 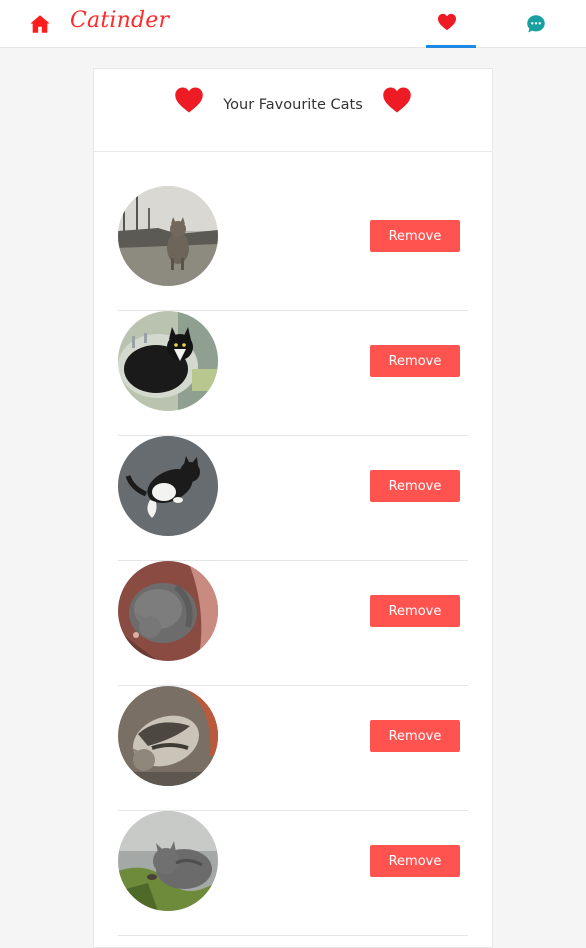 What do you see at coordinates (293, 24) in the screenshot?
I see `top-navbar: Catinder` at bounding box center [293, 24].